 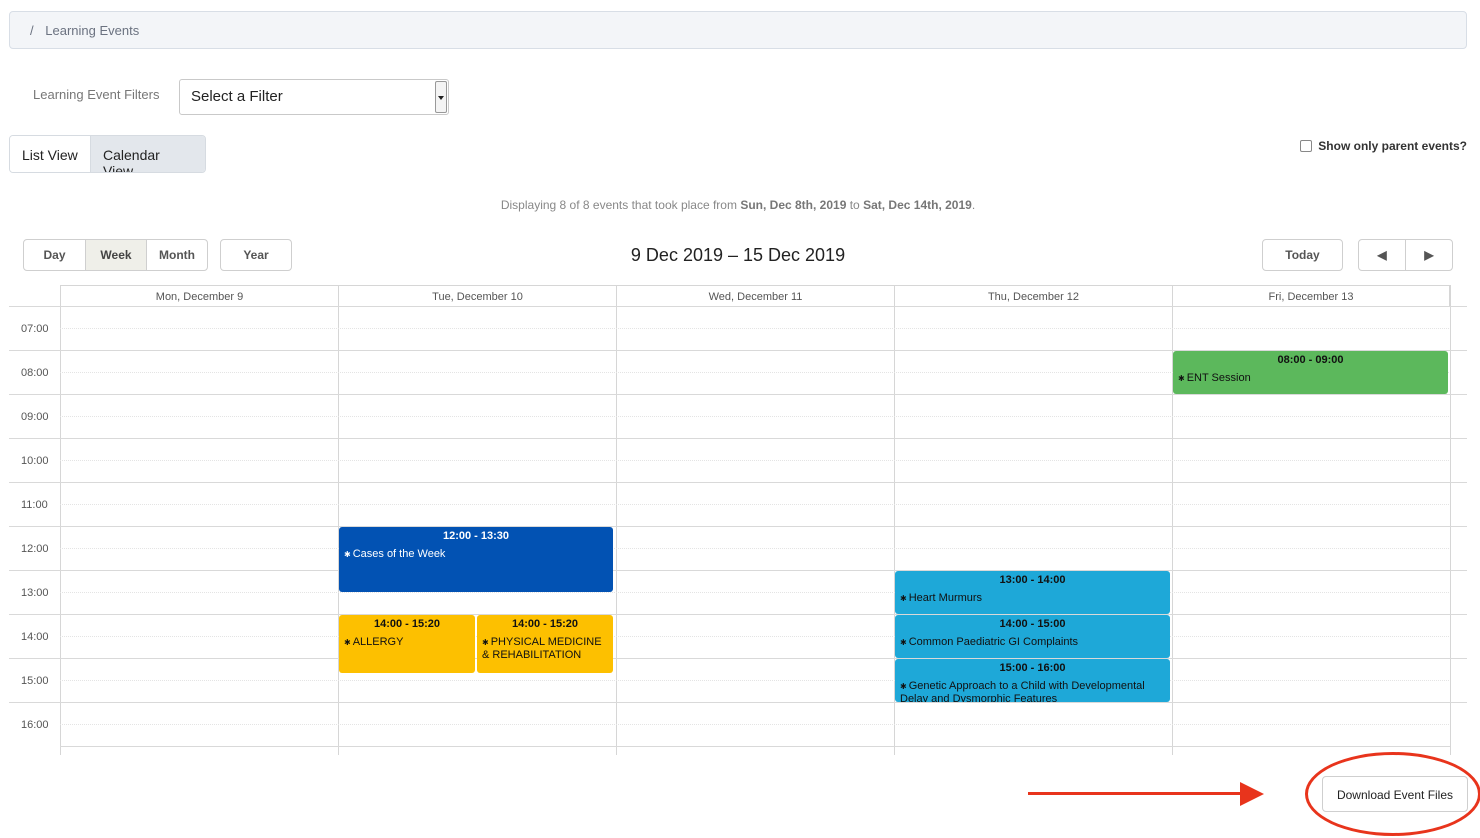 I want to click on filter-select: Select a Filter, so click(x=314, y=97).